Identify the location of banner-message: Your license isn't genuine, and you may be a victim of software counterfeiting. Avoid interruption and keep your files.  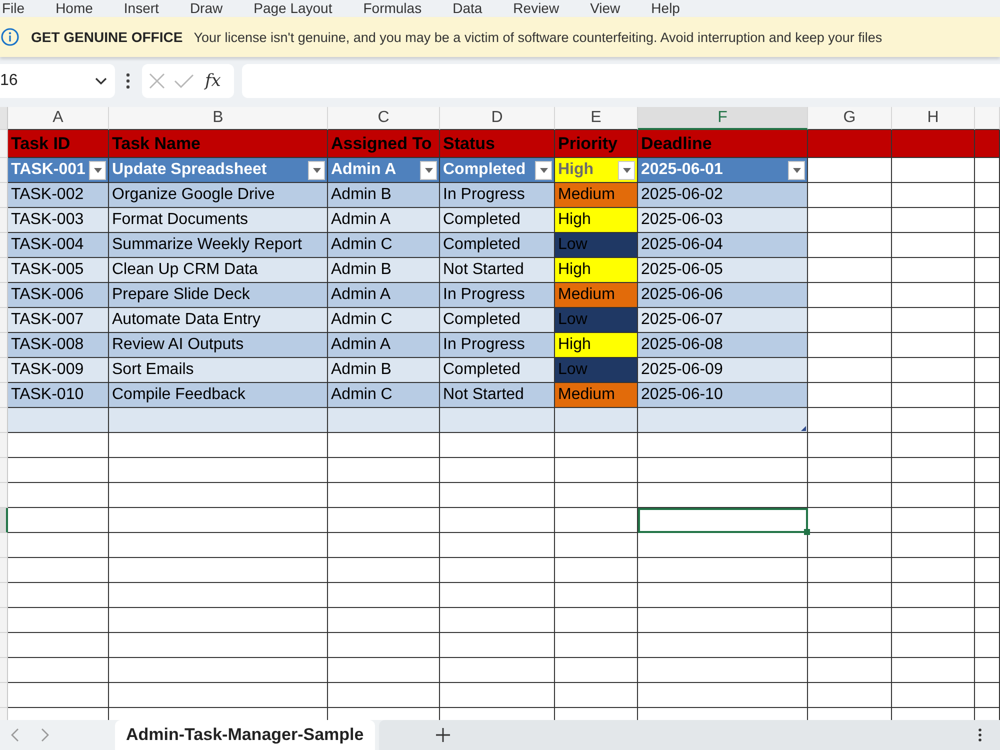
(538, 37).